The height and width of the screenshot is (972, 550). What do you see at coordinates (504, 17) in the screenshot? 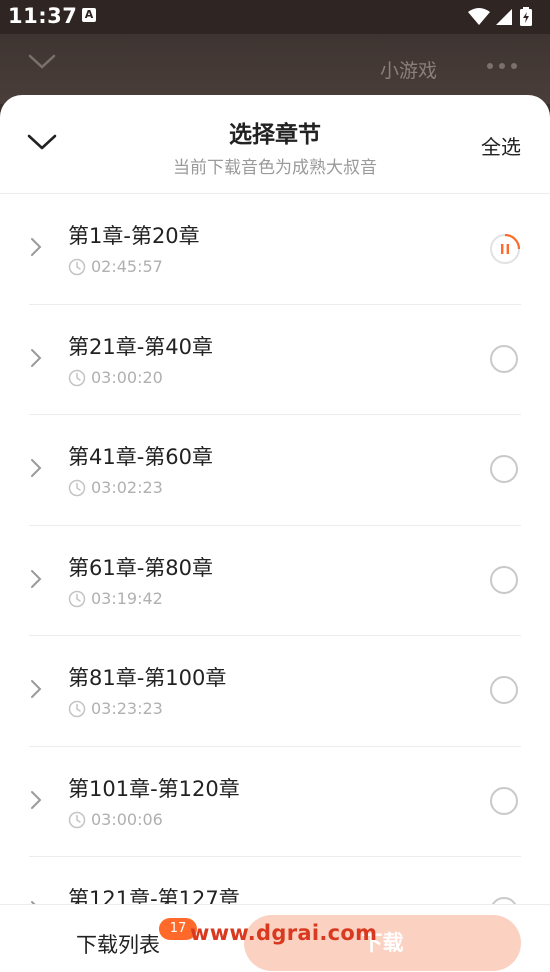
I see `signal-icon` at bounding box center [504, 17].